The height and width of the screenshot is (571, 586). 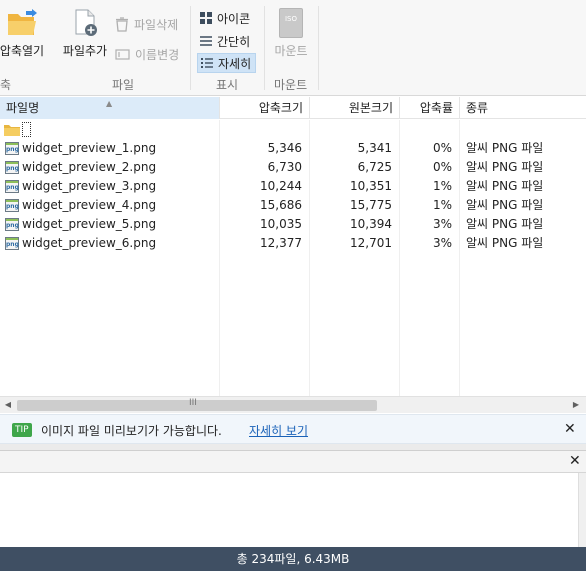 I want to click on status-text: 총 234파일, 6.43MB, so click(x=293, y=559).